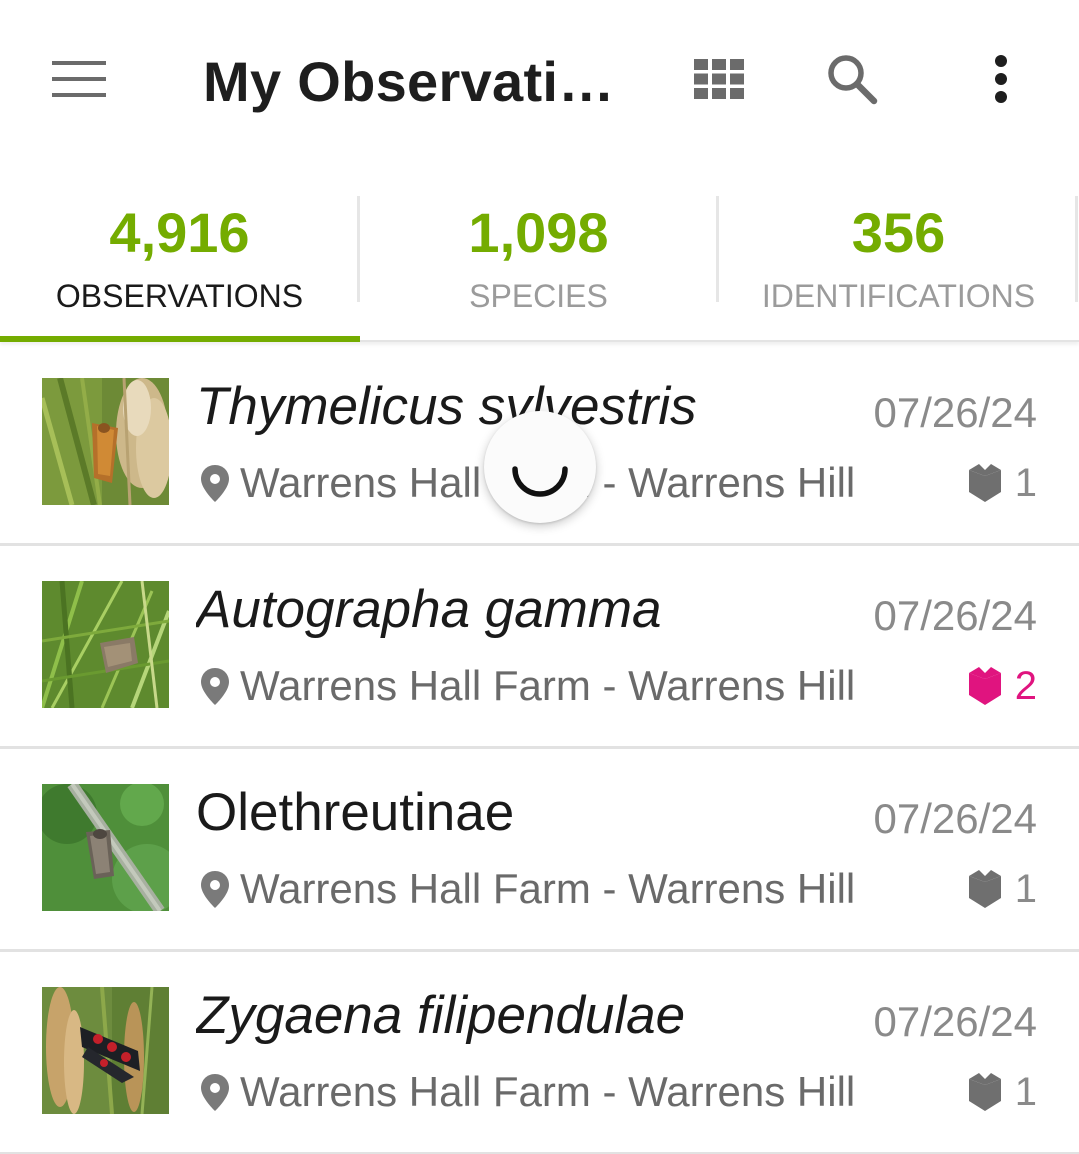 The image size is (1079, 1154). What do you see at coordinates (540, 481) in the screenshot?
I see `loading-spinner-icon` at bounding box center [540, 481].